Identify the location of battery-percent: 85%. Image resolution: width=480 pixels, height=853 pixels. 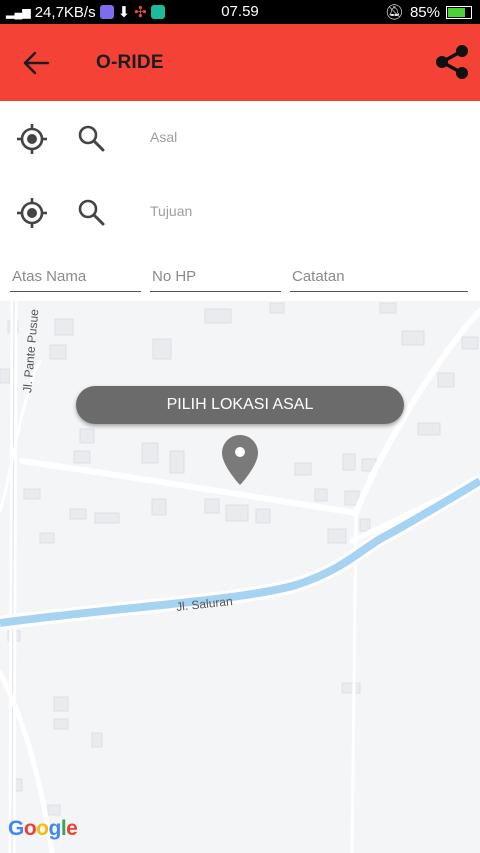
(424, 12).